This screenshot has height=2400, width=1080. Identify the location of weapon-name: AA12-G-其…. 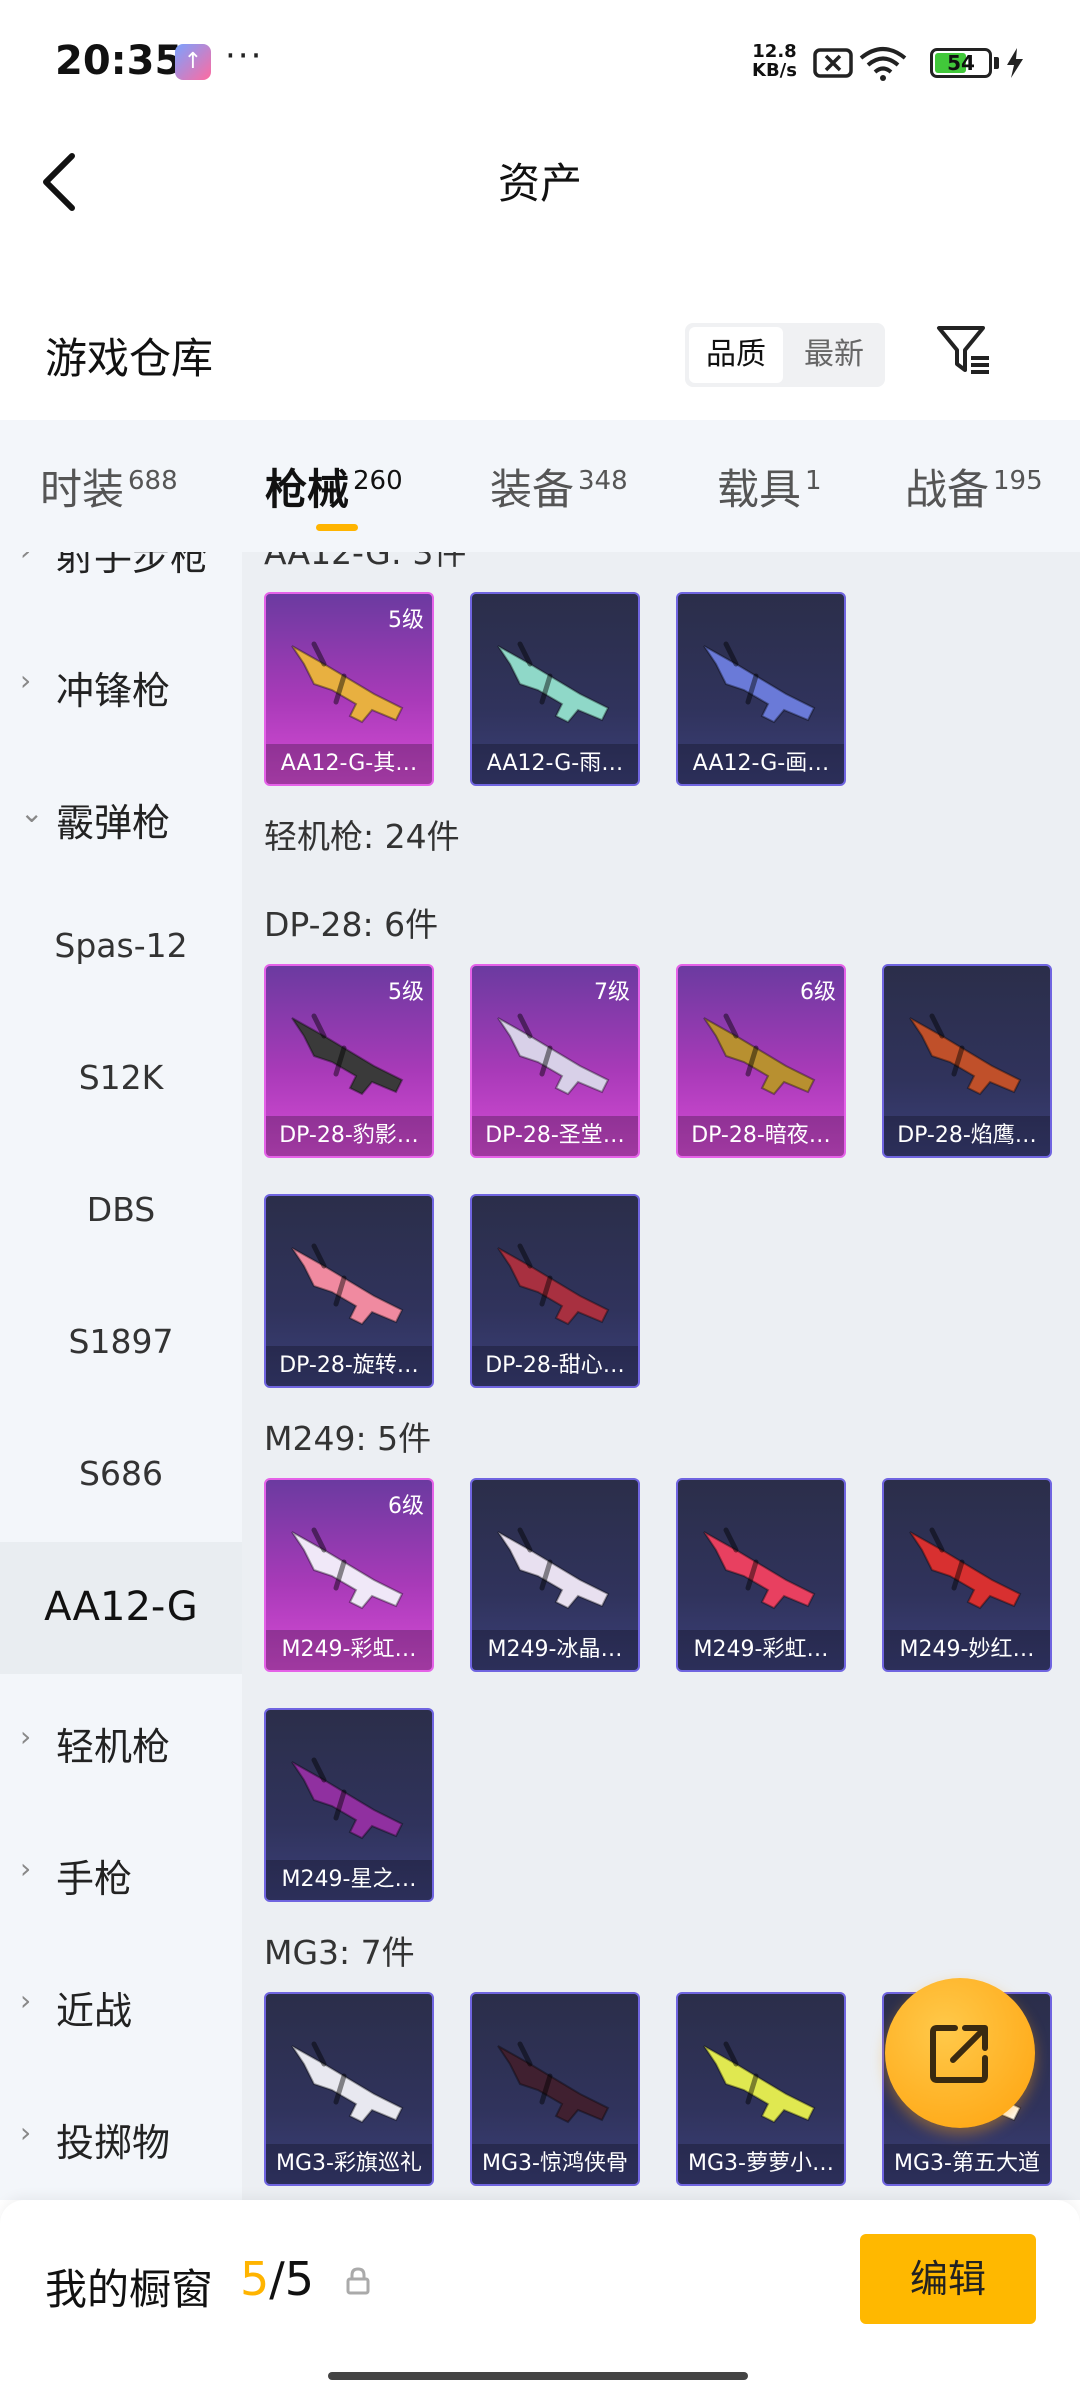
(349, 764).